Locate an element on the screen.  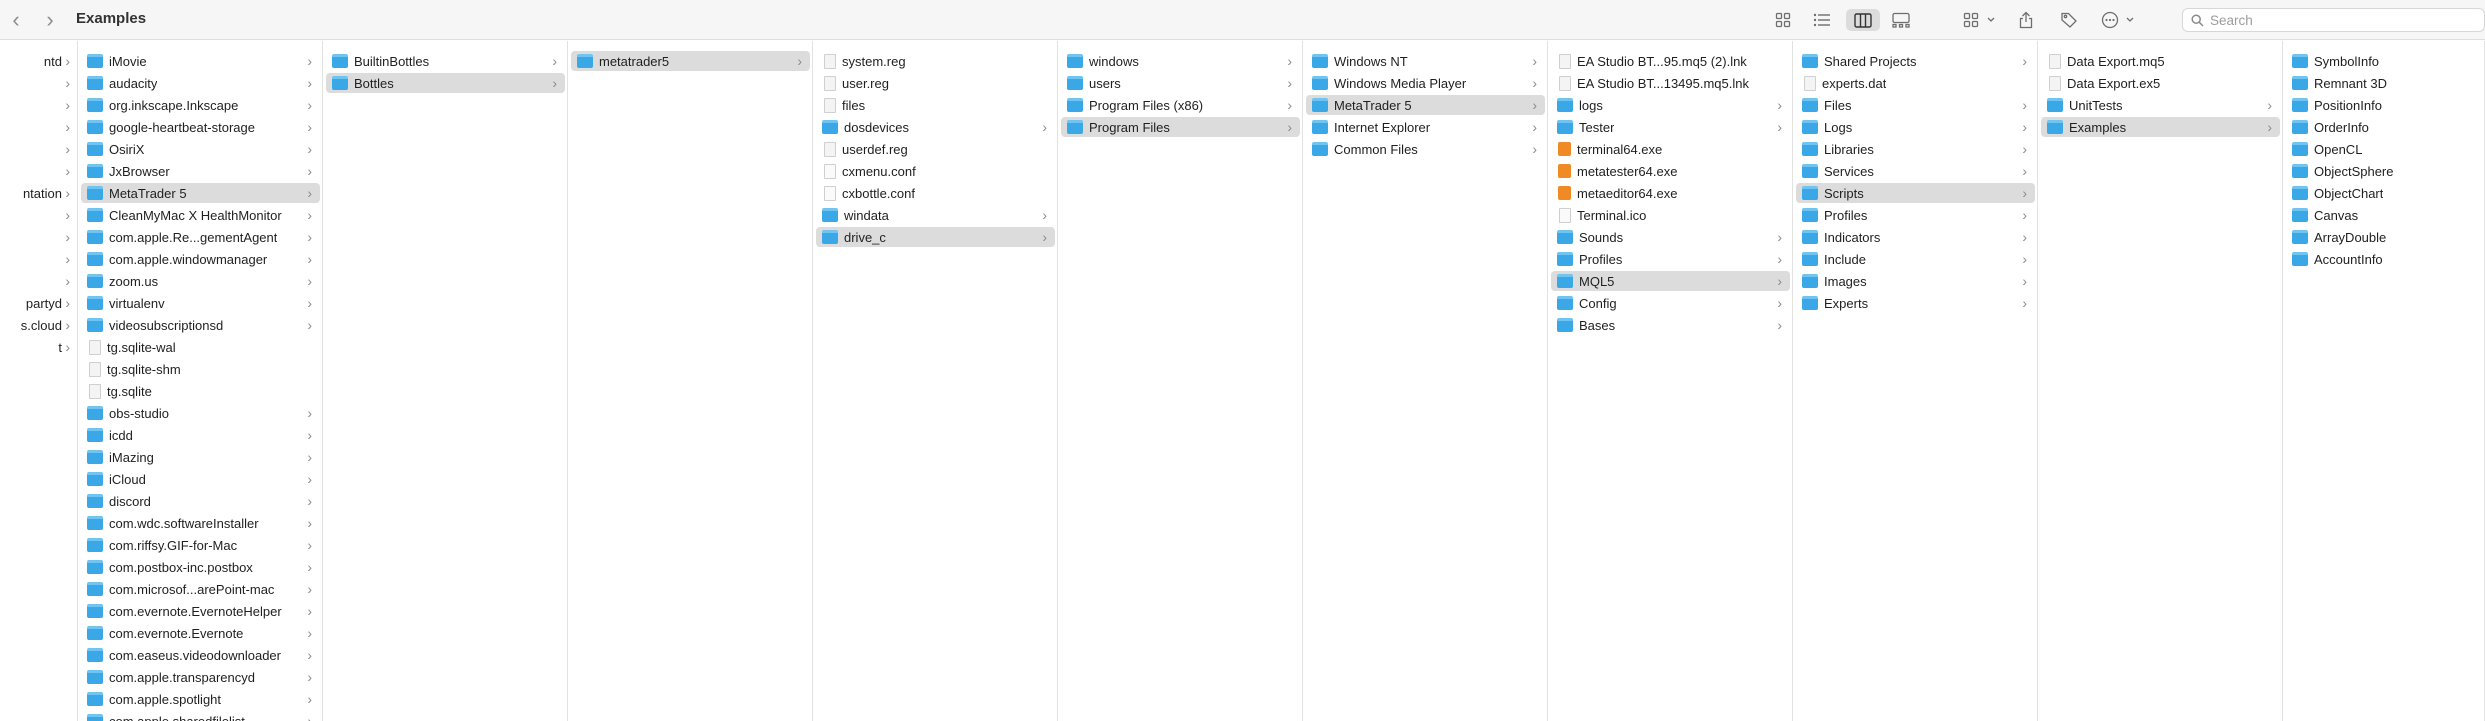
list-item: icdd › is located at coordinates (200, 435).